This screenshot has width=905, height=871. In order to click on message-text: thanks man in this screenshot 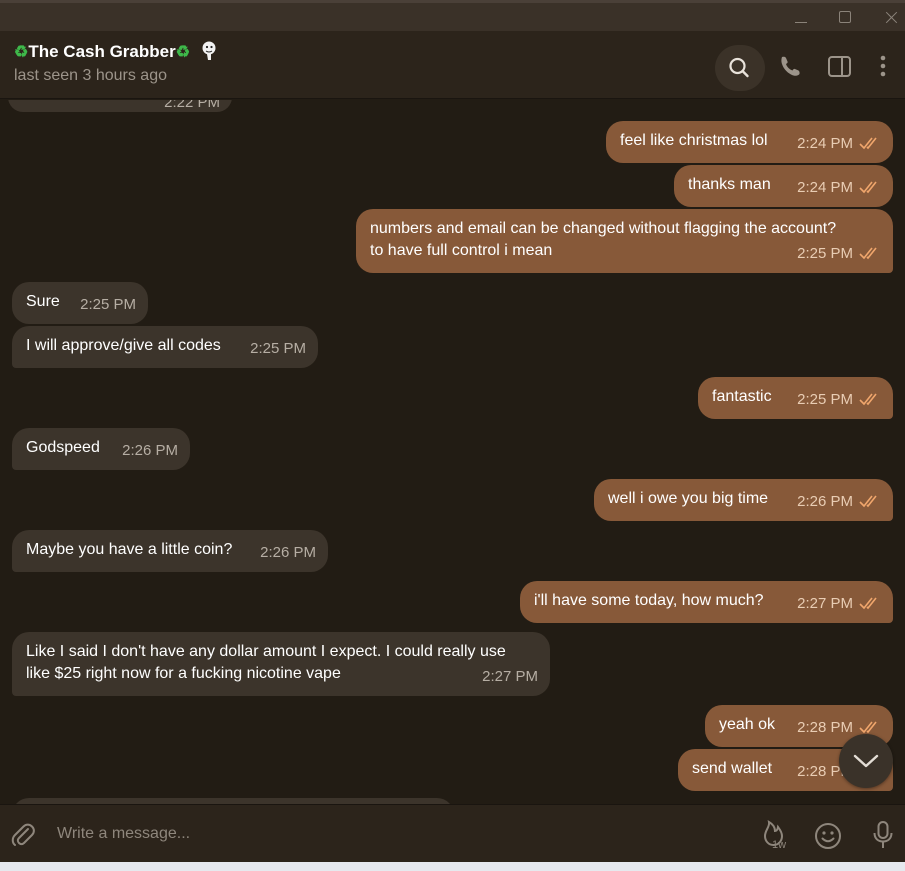, I will do `click(729, 184)`.